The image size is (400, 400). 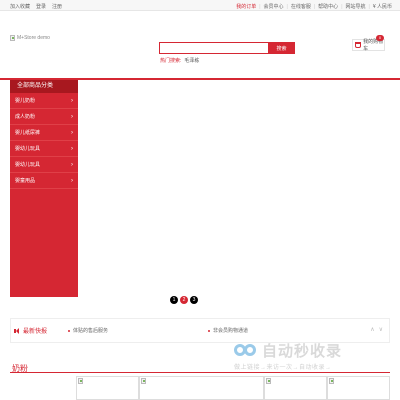 I want to click on watermark-logo-icon, so click(x=245, y=350).